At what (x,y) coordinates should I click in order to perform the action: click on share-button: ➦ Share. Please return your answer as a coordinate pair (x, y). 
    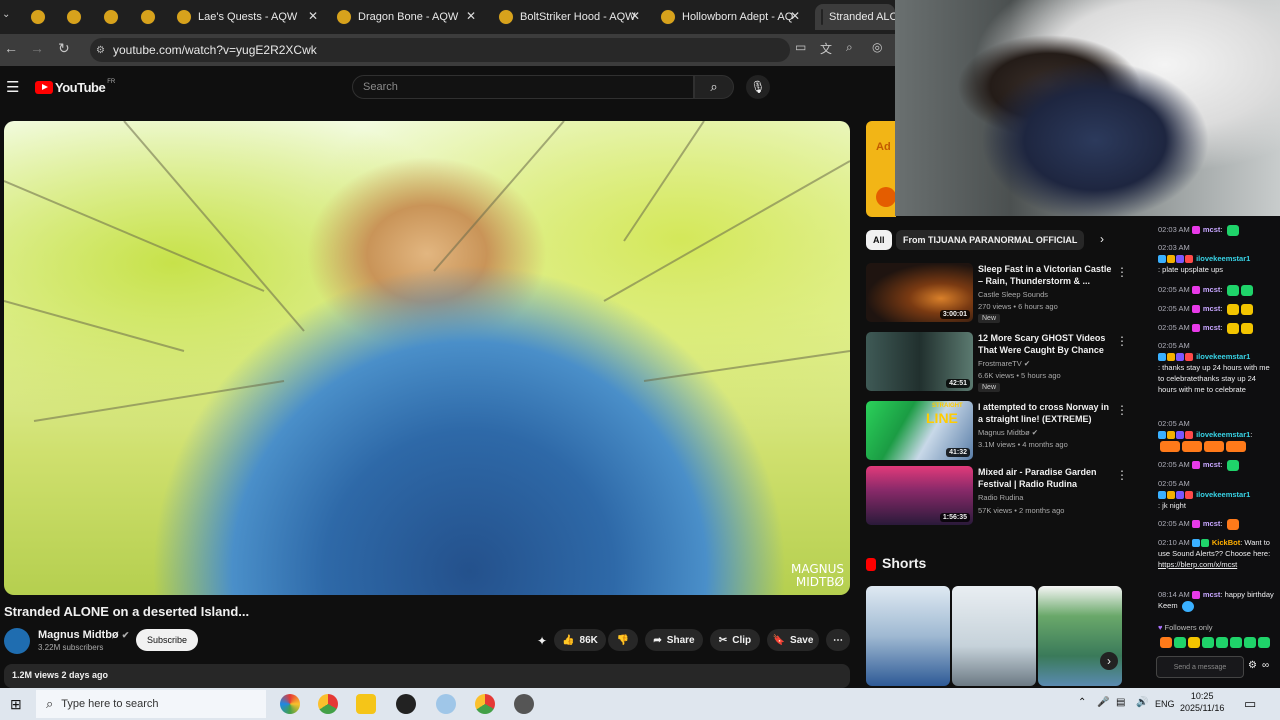
    Looking at the image, I should click on (674, 640).